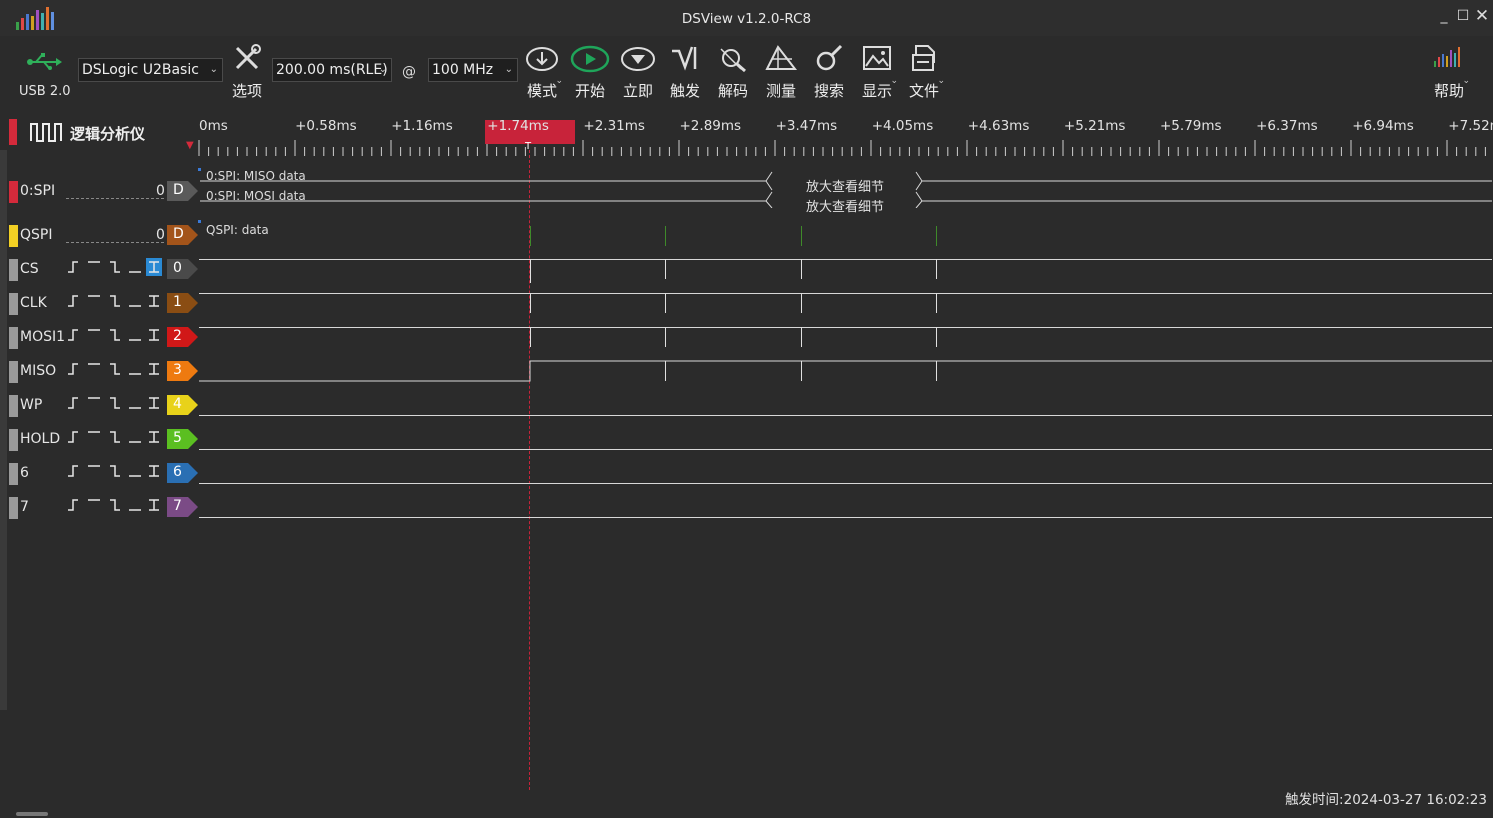 The height and width of the screenshot is (818, 1493). What do you see at coordinates (828, 91) in the screenshot?
I see `search-label: 搜索` at bounding box center [828, 91].